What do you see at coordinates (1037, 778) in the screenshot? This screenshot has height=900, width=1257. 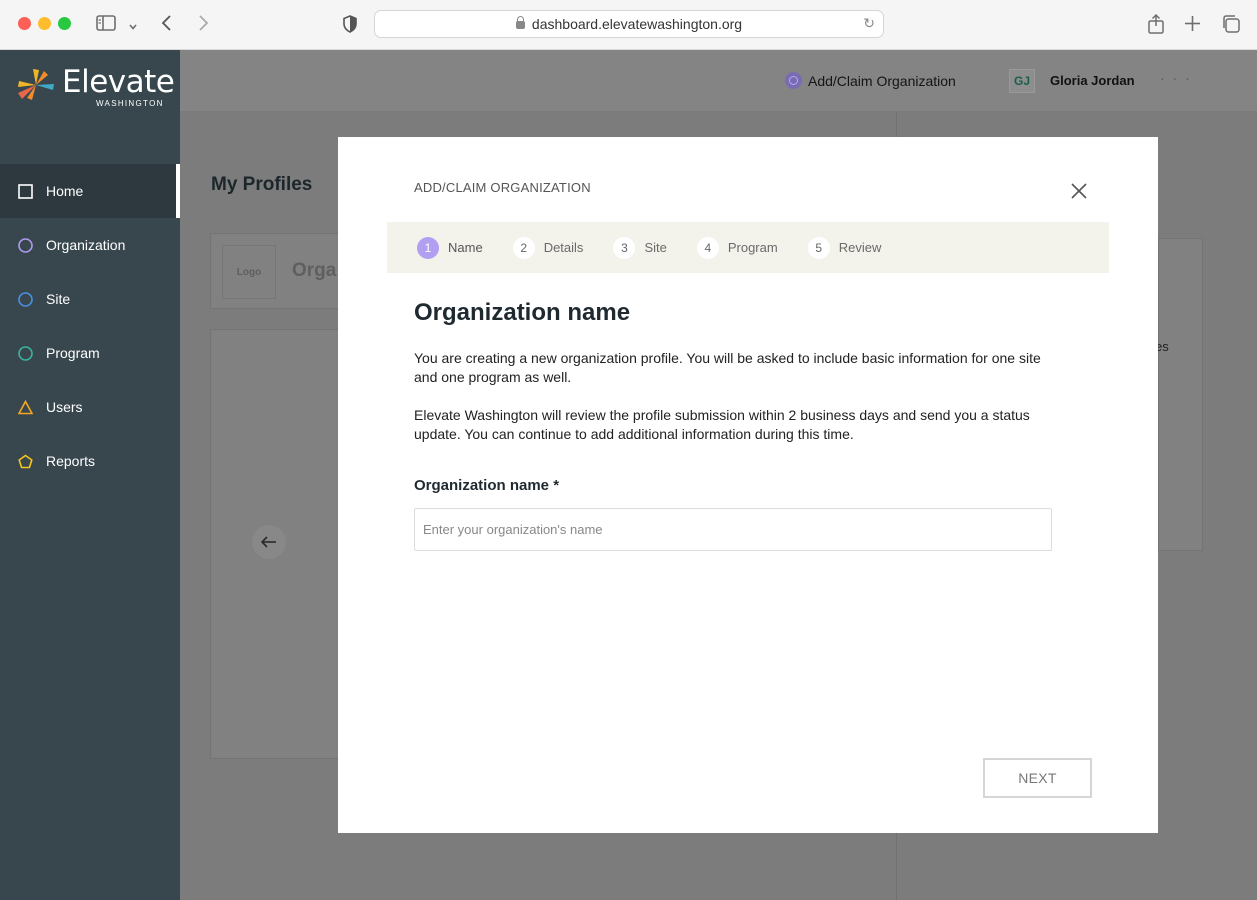 I see `next-button: NEXT` at bounding box center [1037, 778].